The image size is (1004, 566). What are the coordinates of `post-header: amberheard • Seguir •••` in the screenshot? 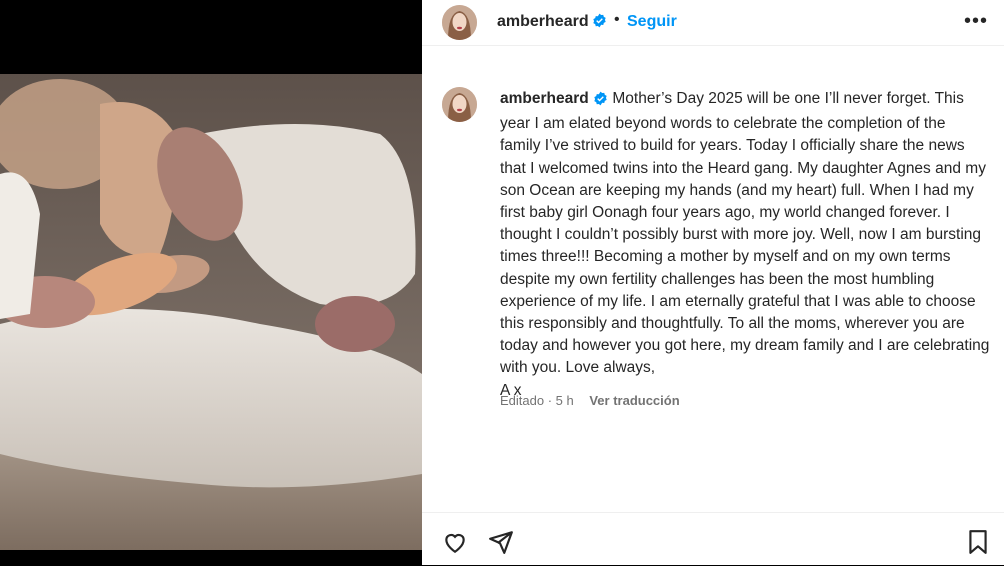 It's located at (713, 23).